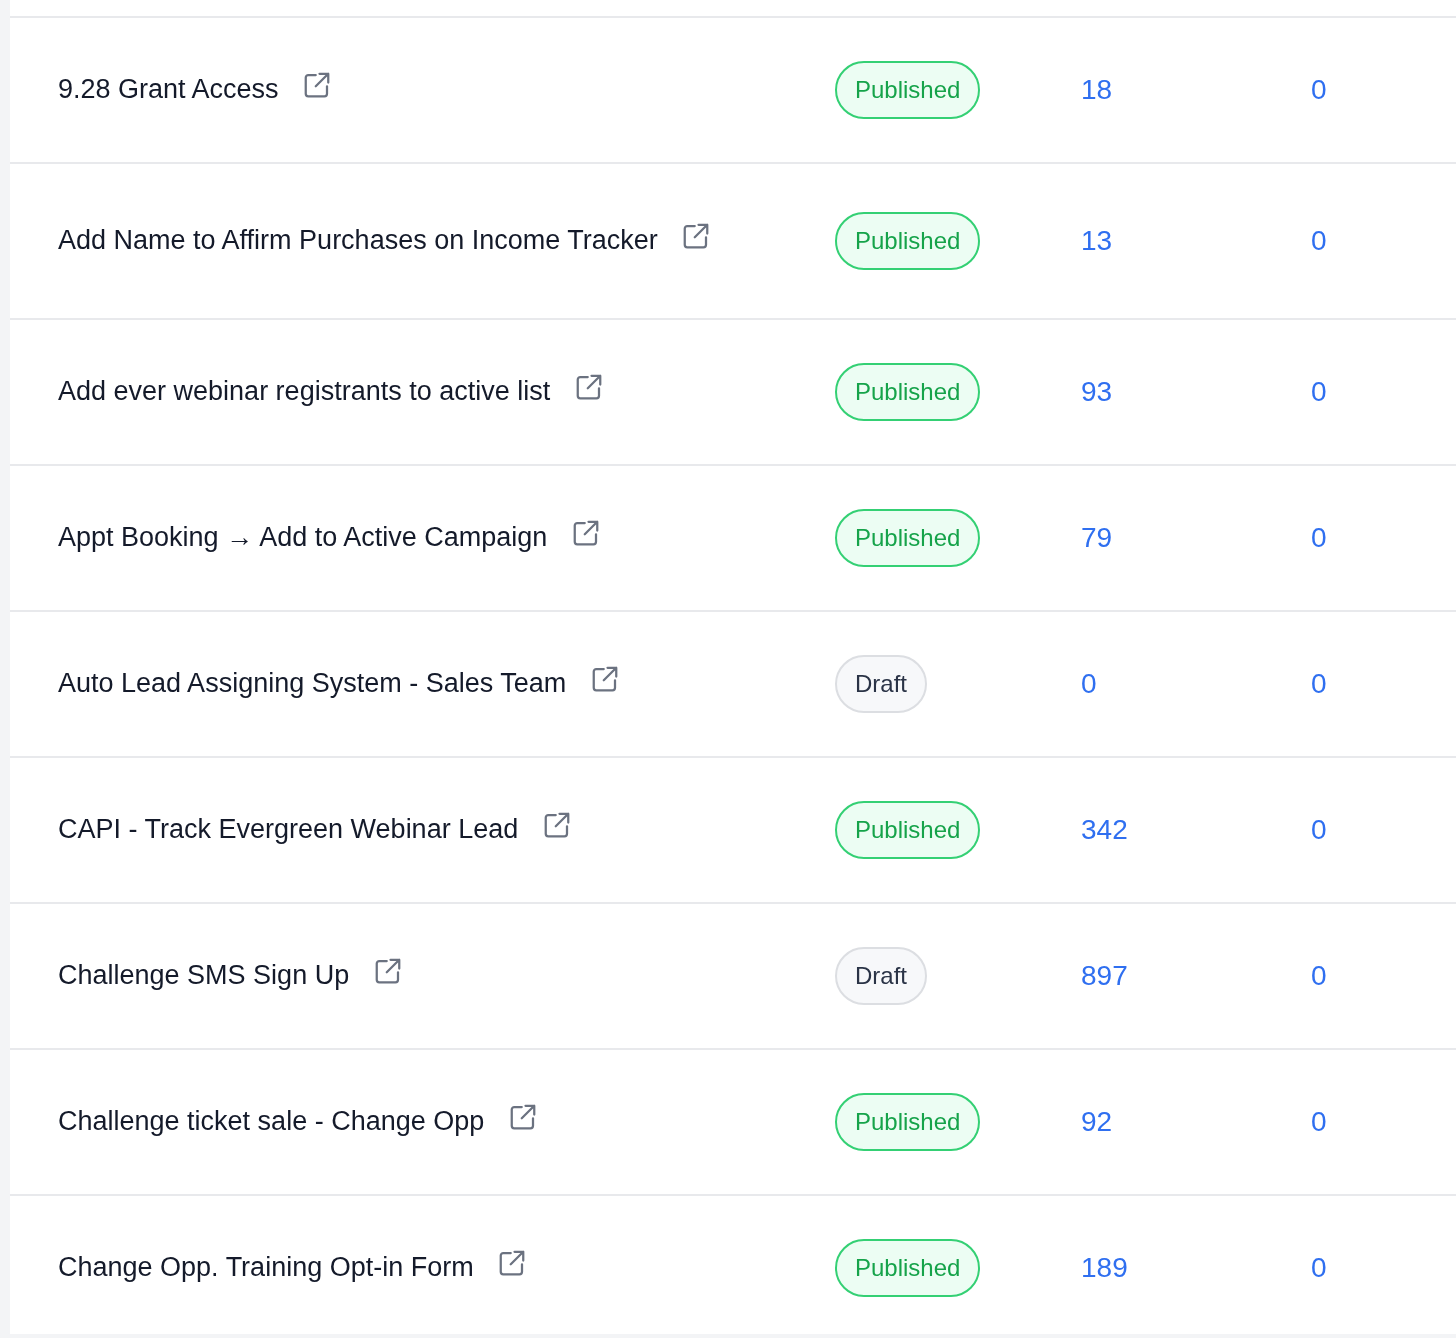  What do you see at coordinates (1097, 391) in the screenshot?
I see `count-link: 93` at bounding box center [1097, 391].